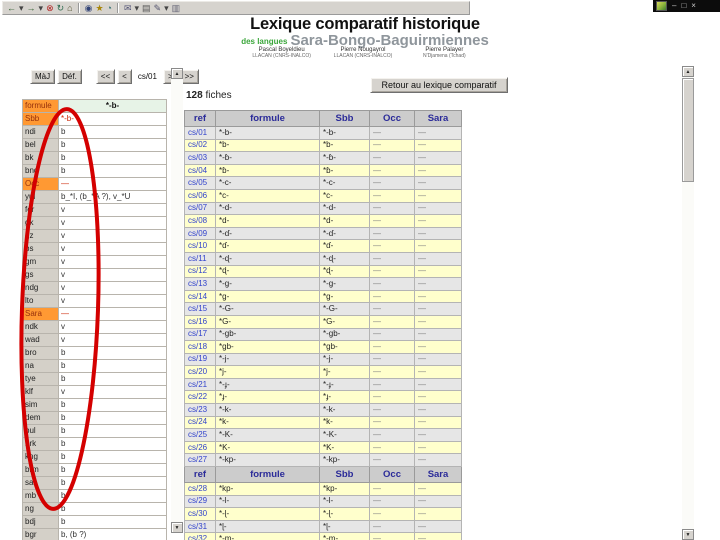 This screenshot has width=720, height=540. What do you see at coordinates (61, 8) in the screenshot?
I see `refresh-icon: ↻` at bounding box center [61, 8].